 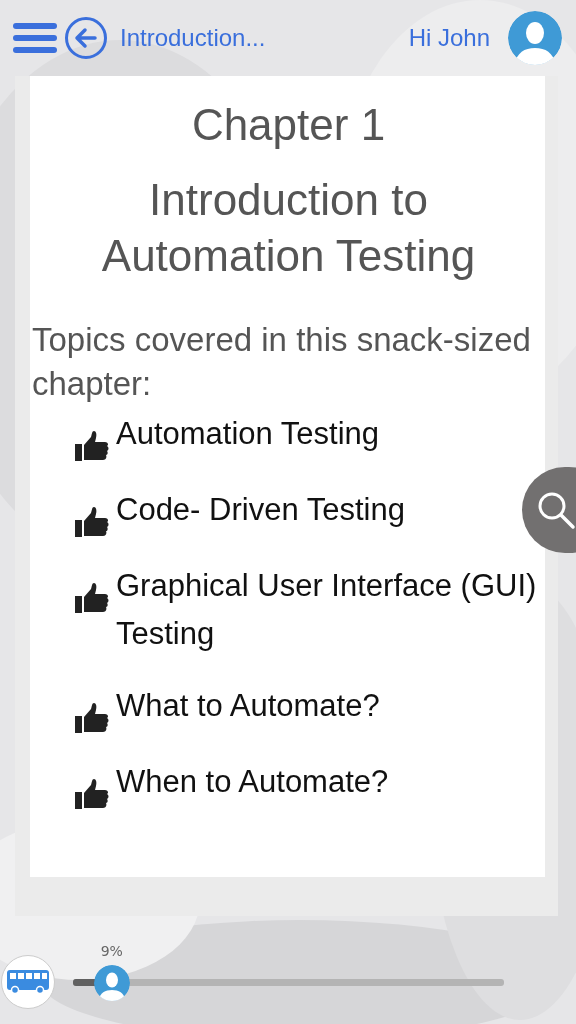 What do you see at coordinates (111, 950) in the screenshot?
I see `progress-reading: 9%` at bounding box center [111, 950].